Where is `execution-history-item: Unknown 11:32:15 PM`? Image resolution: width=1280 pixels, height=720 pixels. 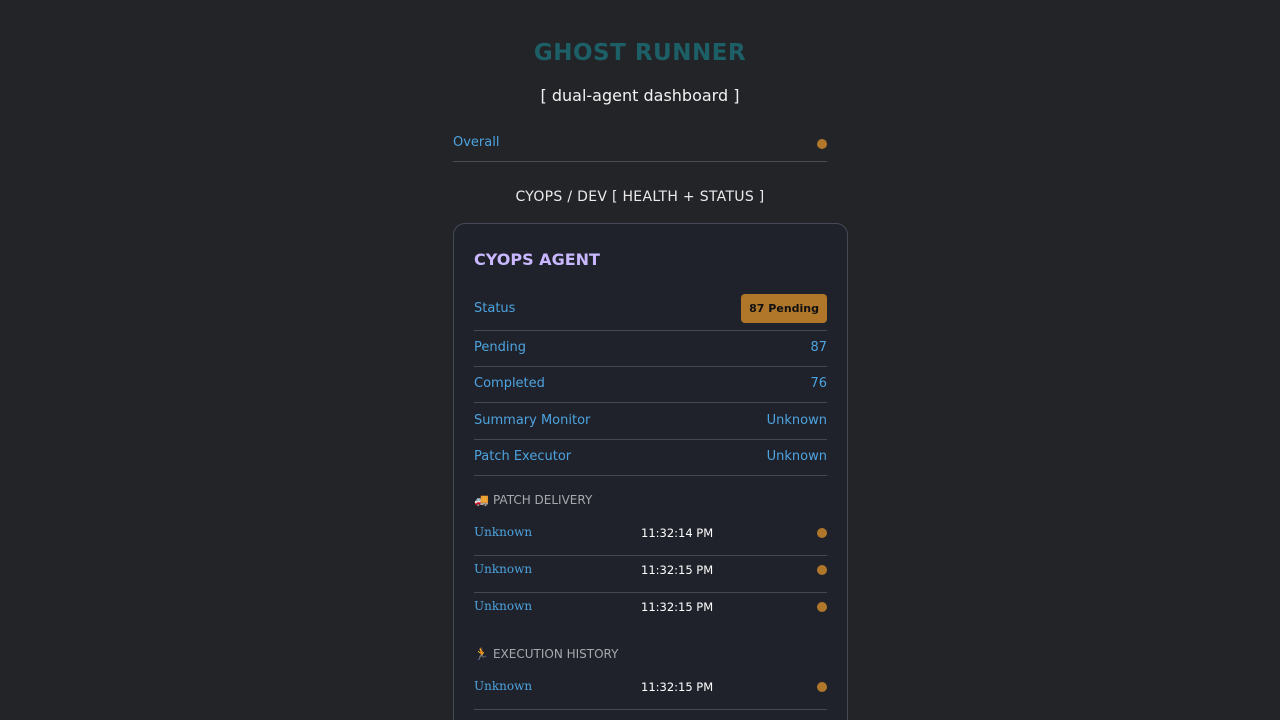 execution-history-item: Unknown 11:32:15 PM is located at coordinates (650, 691).